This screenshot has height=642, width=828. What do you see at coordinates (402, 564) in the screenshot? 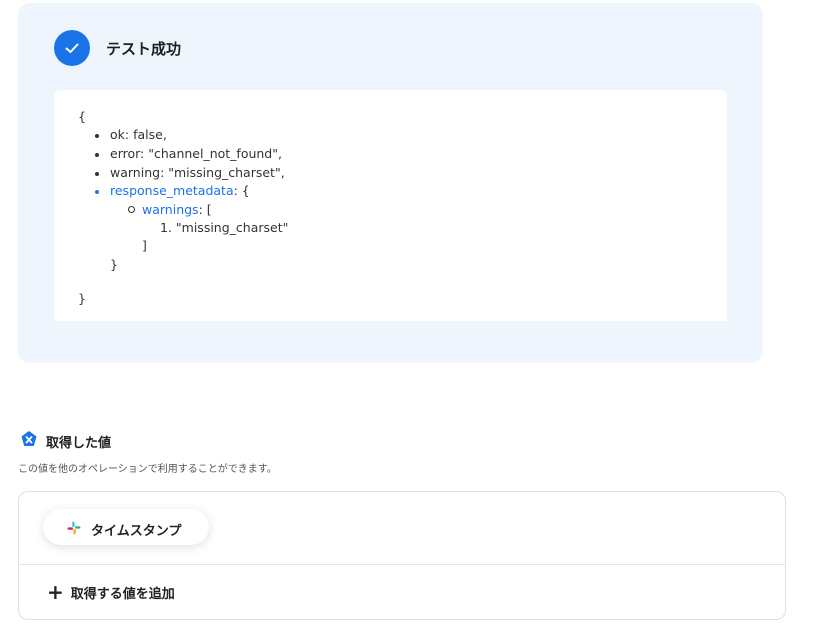
I see `card-divider` at bounding box center [402, 564].